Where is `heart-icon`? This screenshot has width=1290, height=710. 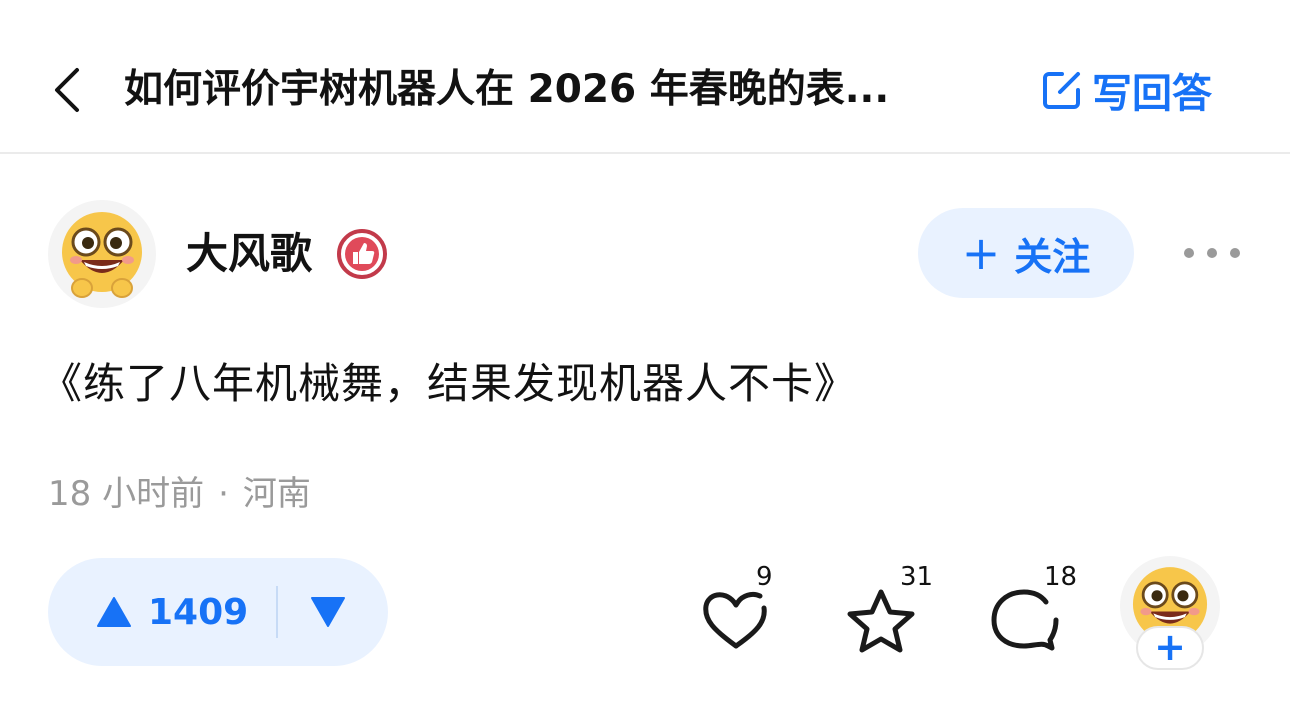
heart-icon is located at coordinates (735, 620).